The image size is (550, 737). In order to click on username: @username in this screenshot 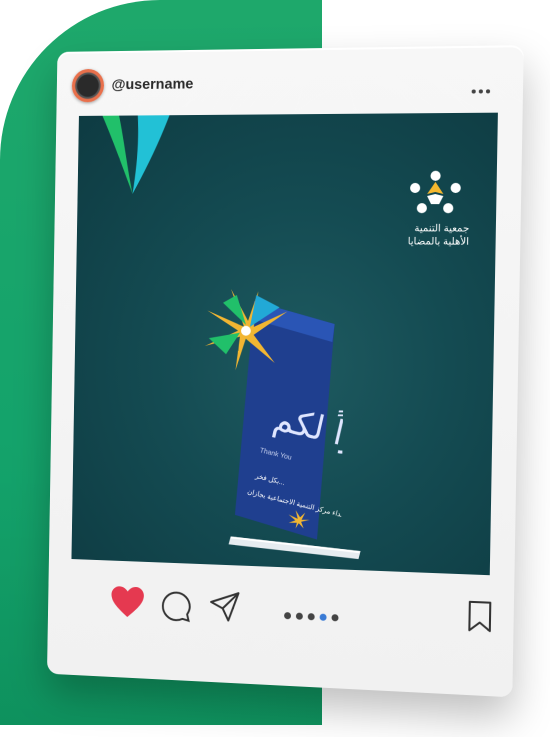, I will do `click(152, 85)`.